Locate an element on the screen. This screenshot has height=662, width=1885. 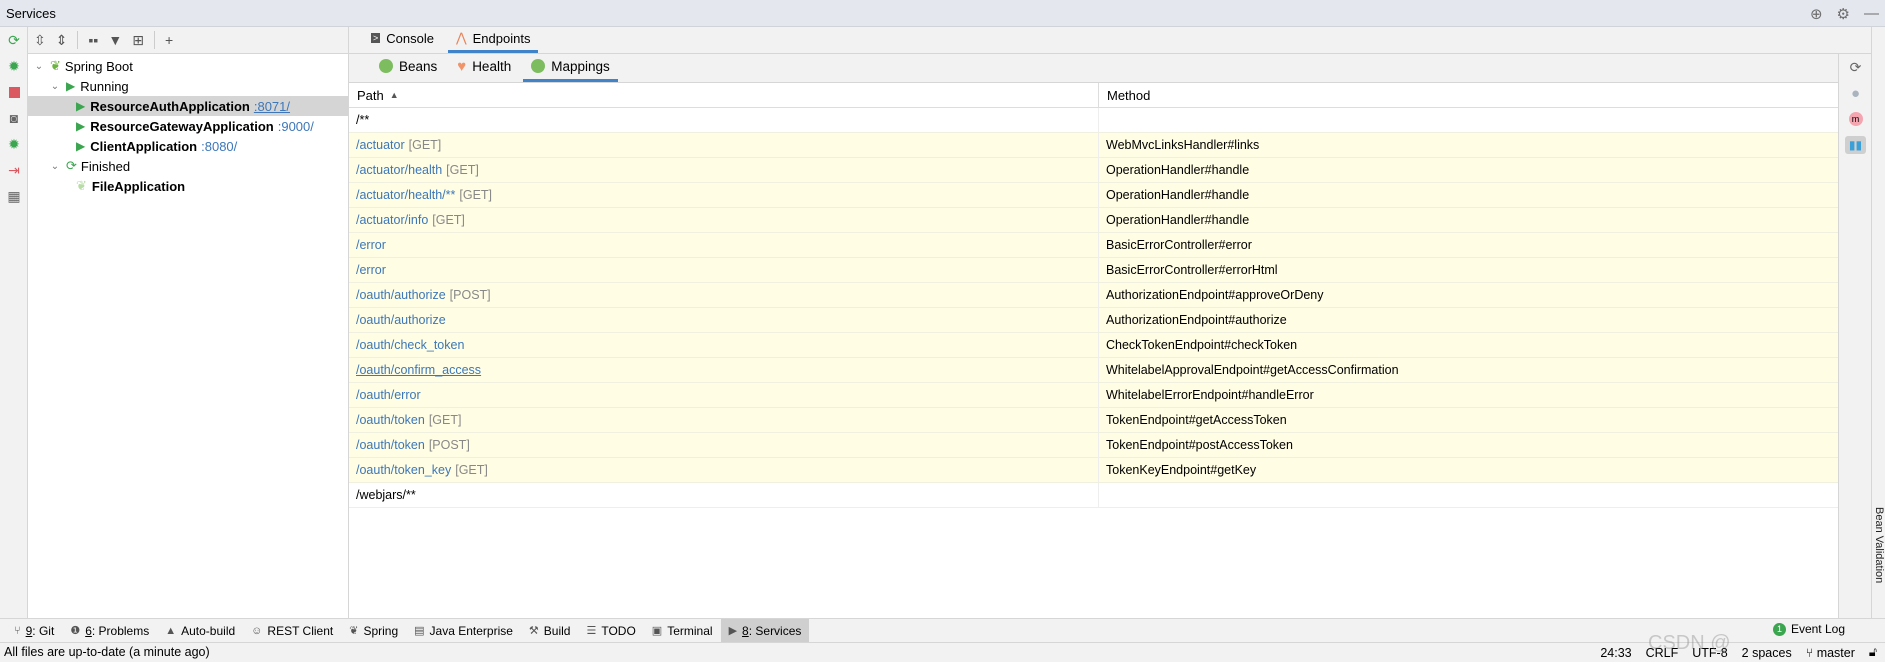
exit-icon: ⇥ is located at coordinates (14, 170).